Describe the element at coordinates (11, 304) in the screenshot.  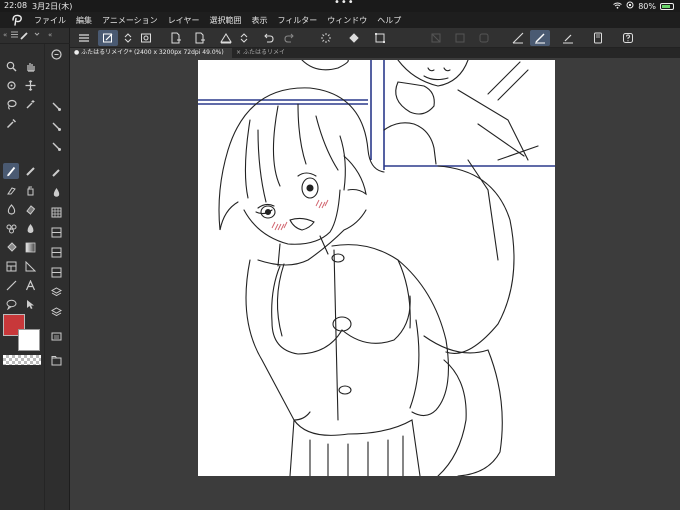
I see `balloon-icon` at that location.